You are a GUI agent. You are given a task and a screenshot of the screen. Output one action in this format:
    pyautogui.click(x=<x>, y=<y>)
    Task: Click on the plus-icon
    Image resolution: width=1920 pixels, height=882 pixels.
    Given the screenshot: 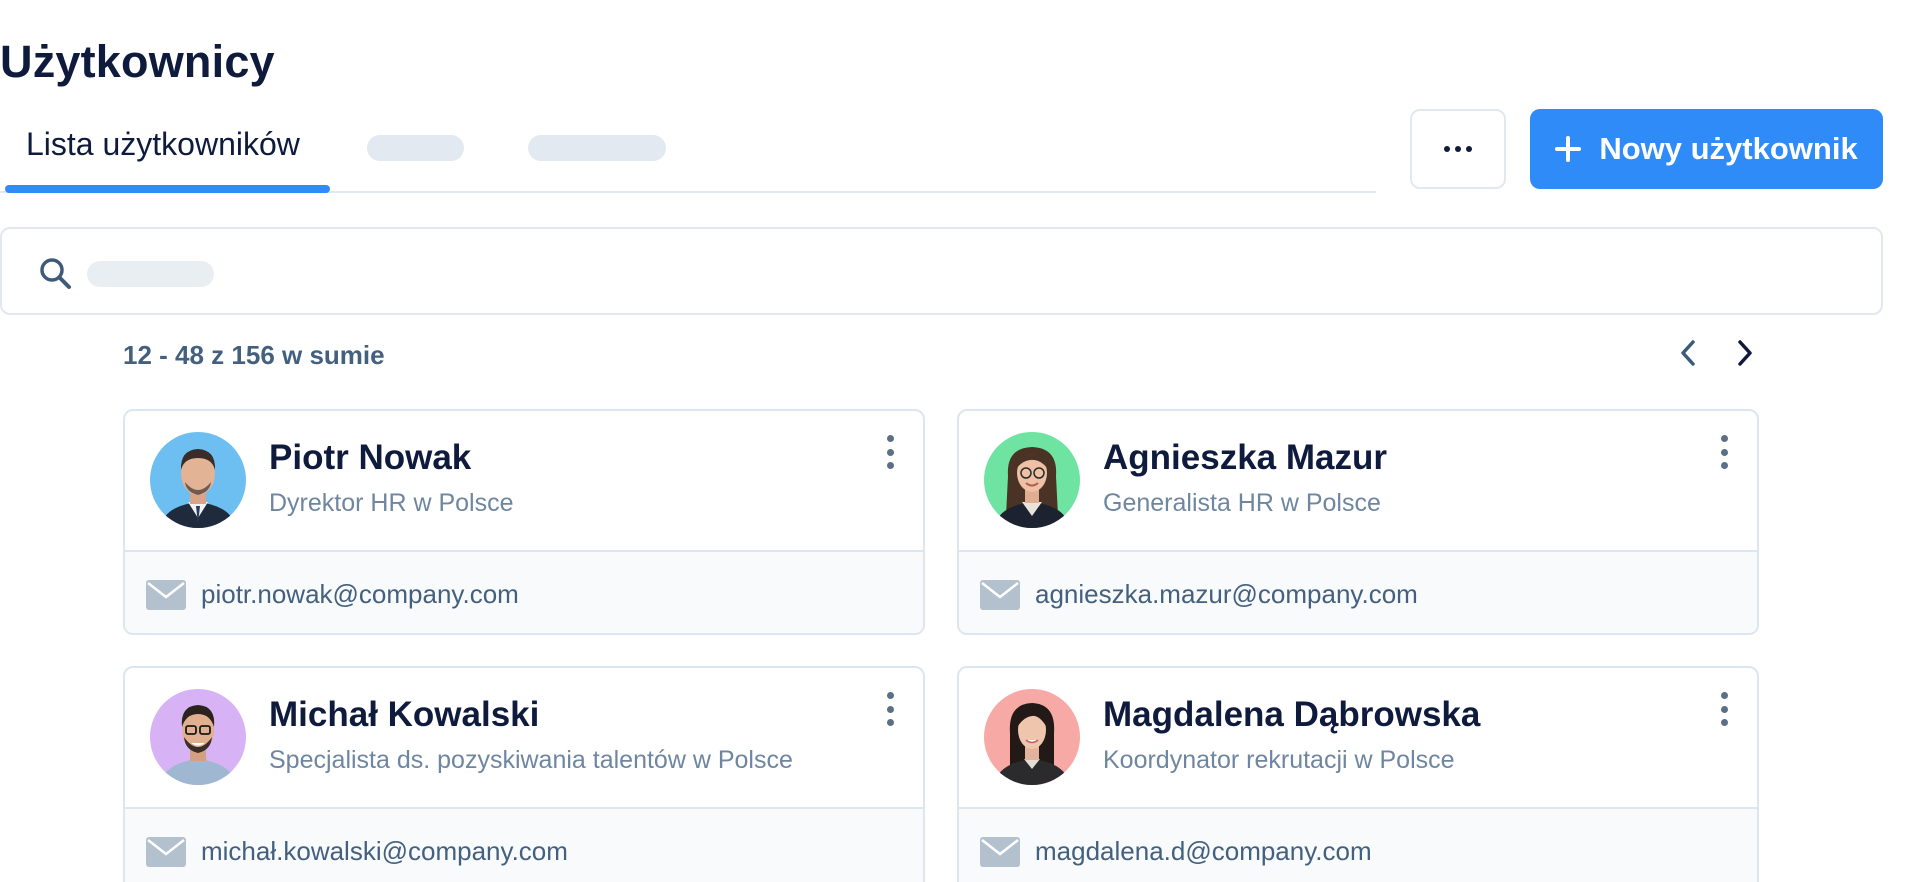 What is the action you would take?
    pyautogui.click(x=1568, y=149)
    